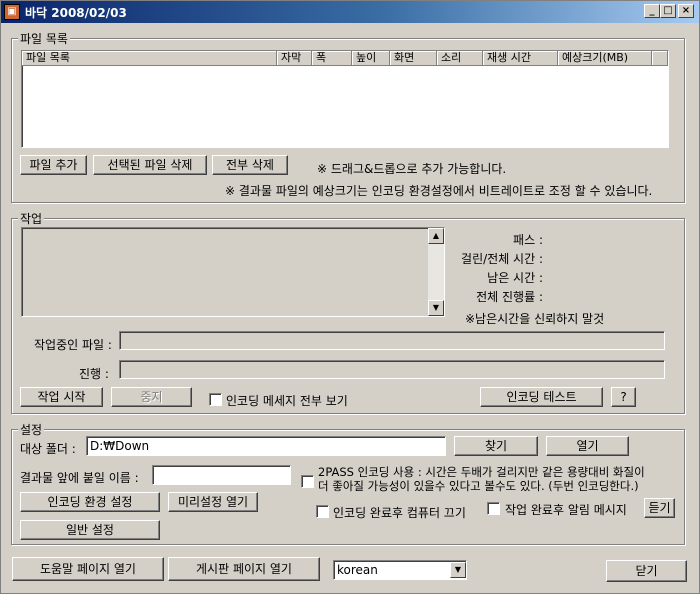  I want to click on language-select-value: korean, so click(357, 570).